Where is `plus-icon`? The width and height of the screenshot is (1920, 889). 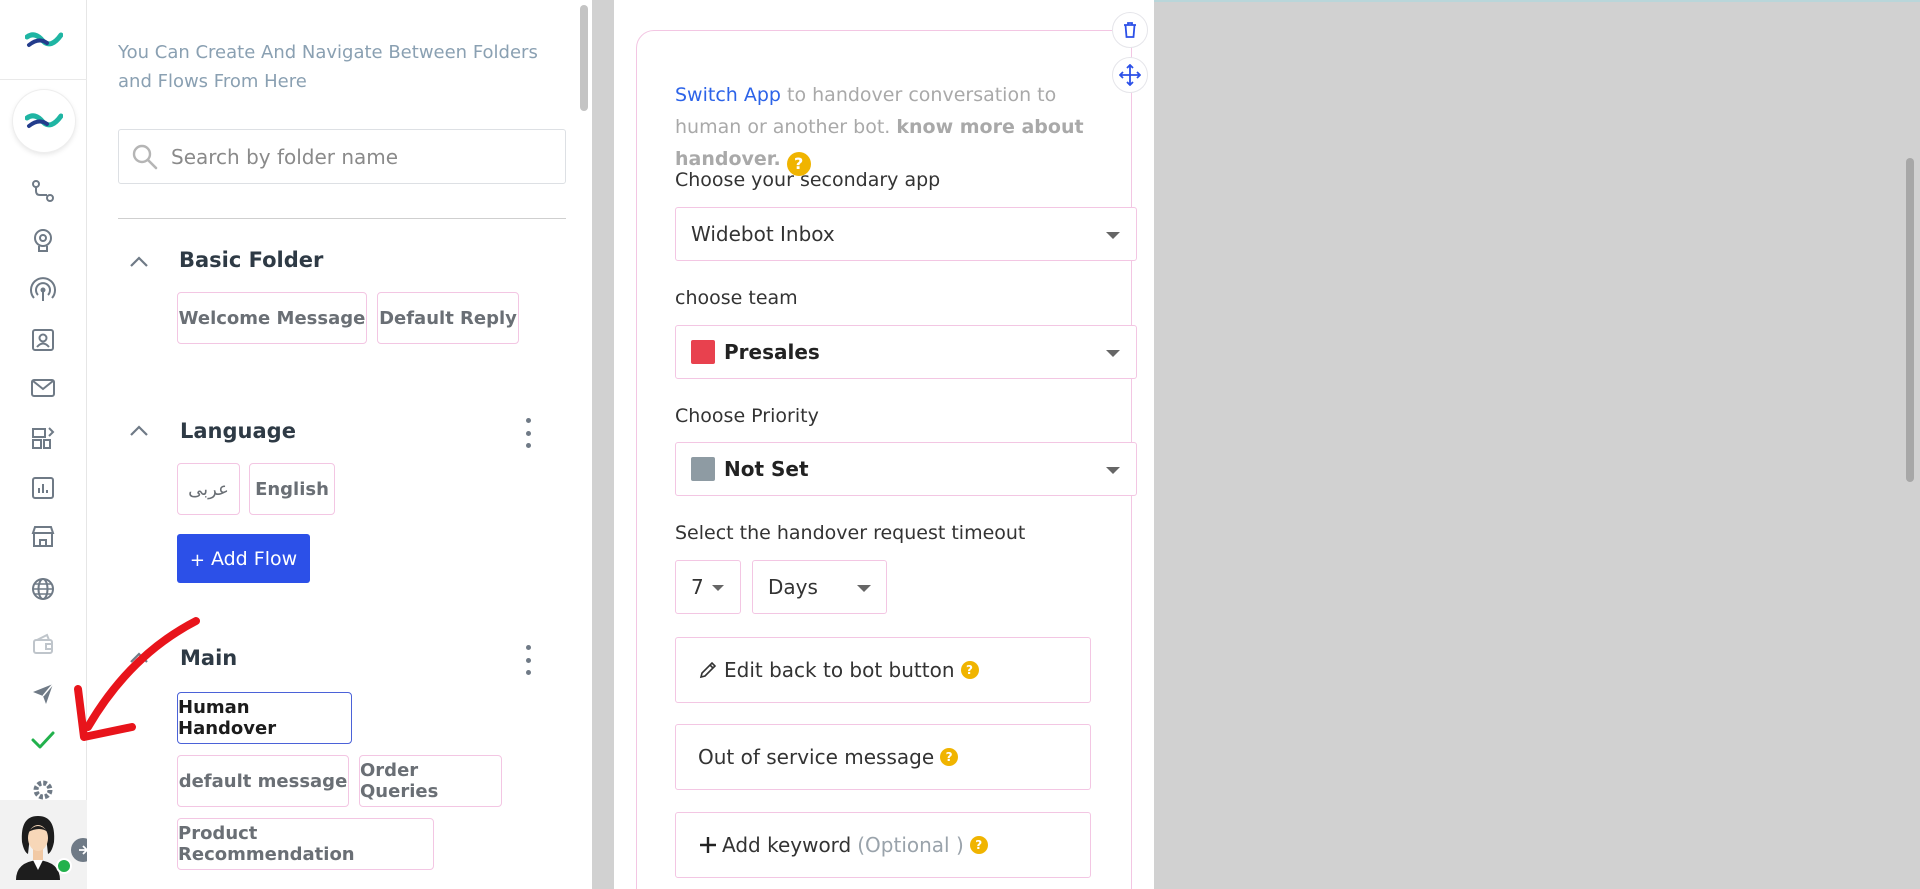
plus-icon is located at coordinates (708, 845).